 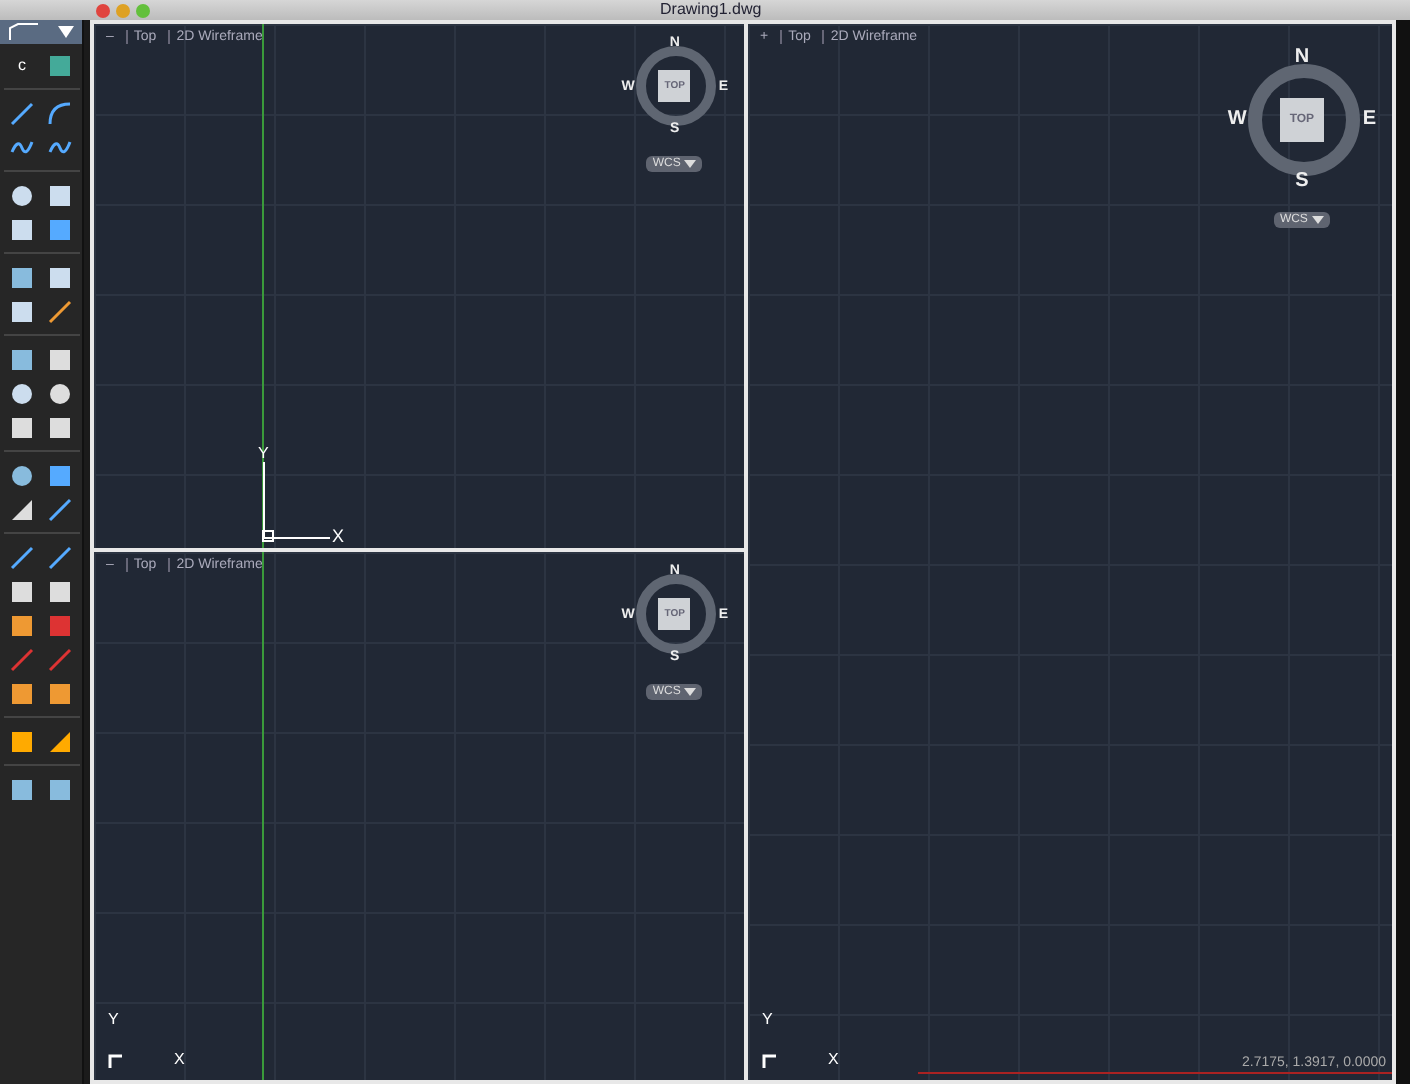 I want to click on compass-east: E, so click(x=1369, y=120).